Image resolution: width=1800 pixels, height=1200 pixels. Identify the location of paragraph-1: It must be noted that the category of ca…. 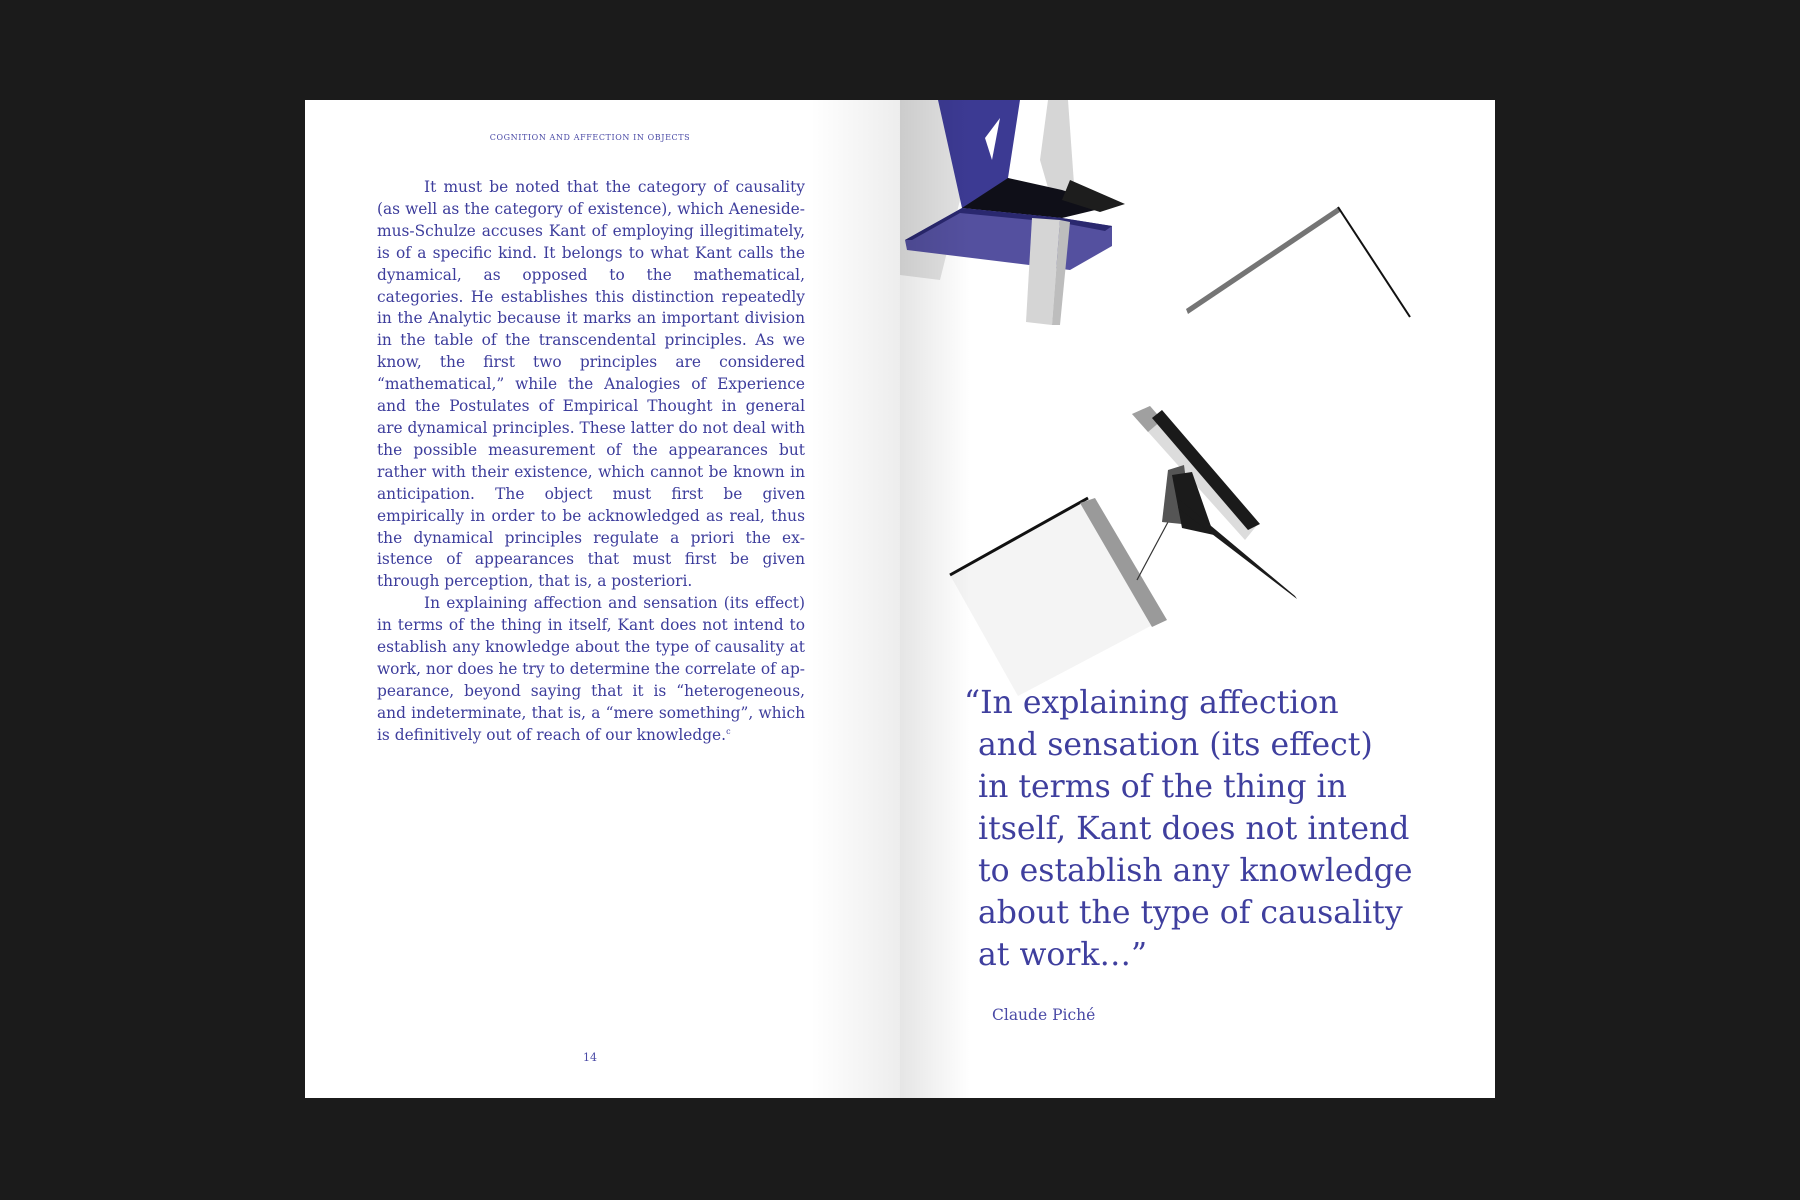
(591, 384).